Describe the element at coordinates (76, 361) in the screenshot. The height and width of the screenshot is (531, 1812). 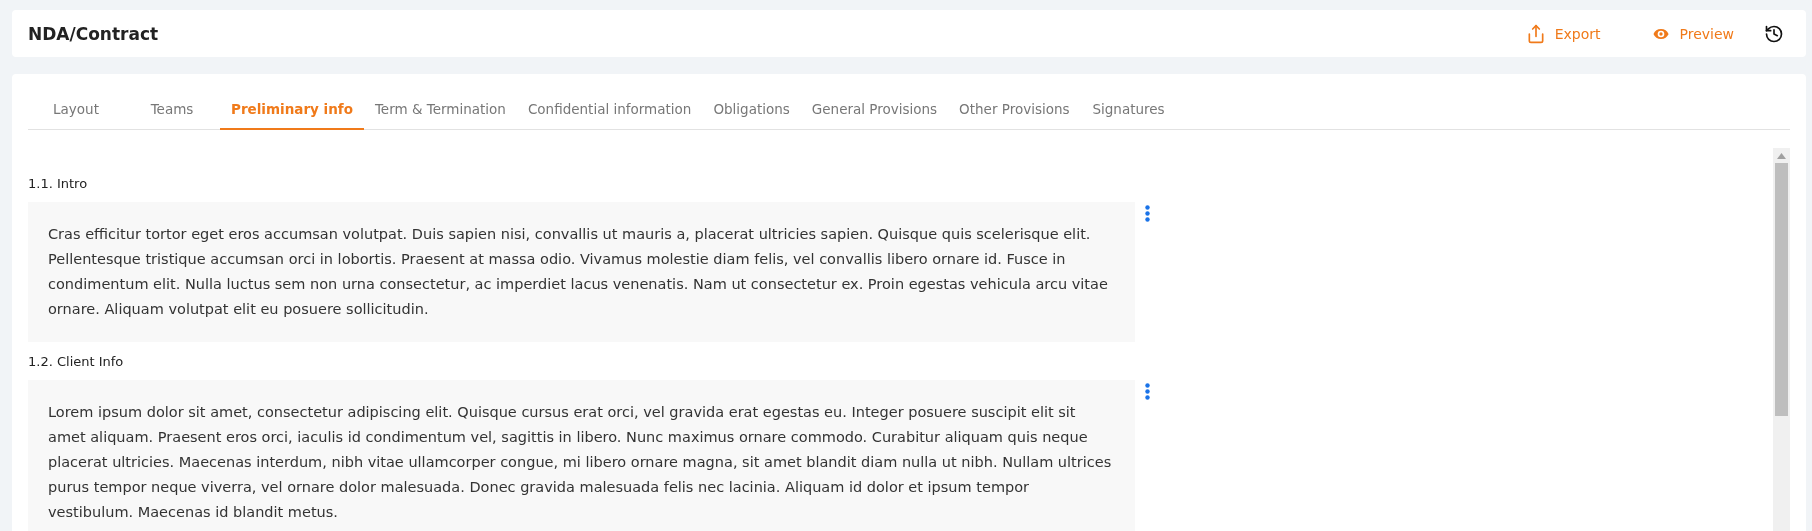
I see `section-heading: 1.2. Client Info` at that location.